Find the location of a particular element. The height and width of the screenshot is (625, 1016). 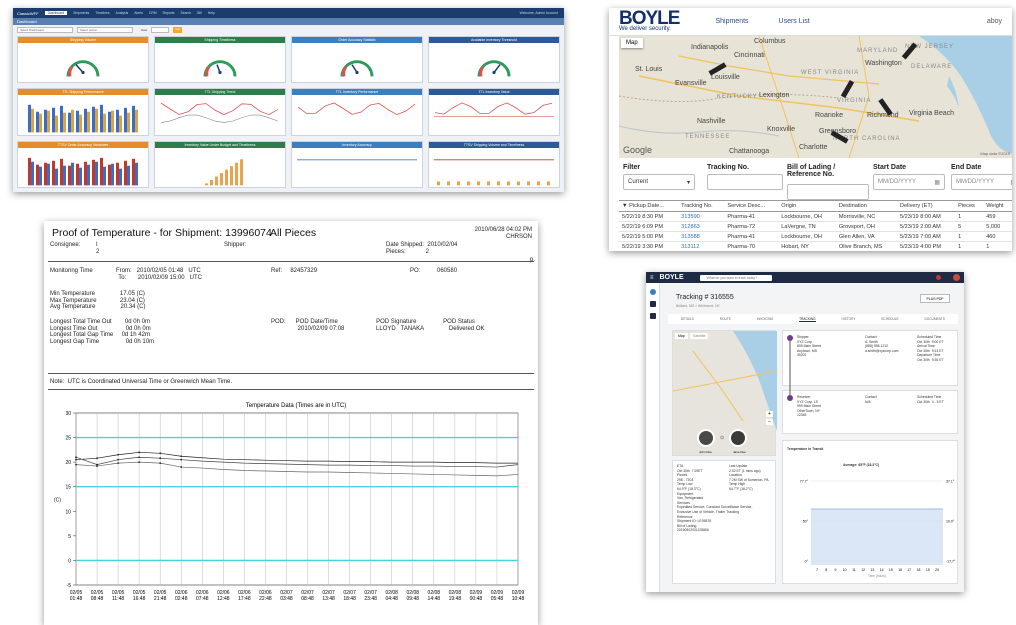

x-tick-label: 16 is located at coordinates (900, 570).